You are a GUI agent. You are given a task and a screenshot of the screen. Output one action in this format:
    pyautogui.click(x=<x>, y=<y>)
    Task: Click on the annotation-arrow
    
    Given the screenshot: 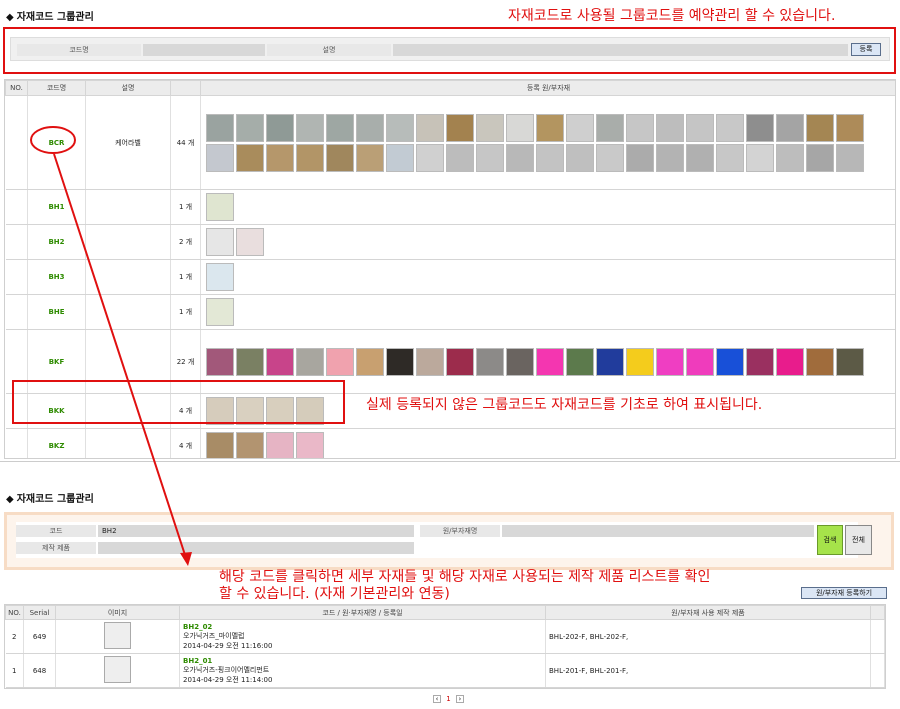 What is the action you would take?
    pyautogui.click(x=111, y=346)
    